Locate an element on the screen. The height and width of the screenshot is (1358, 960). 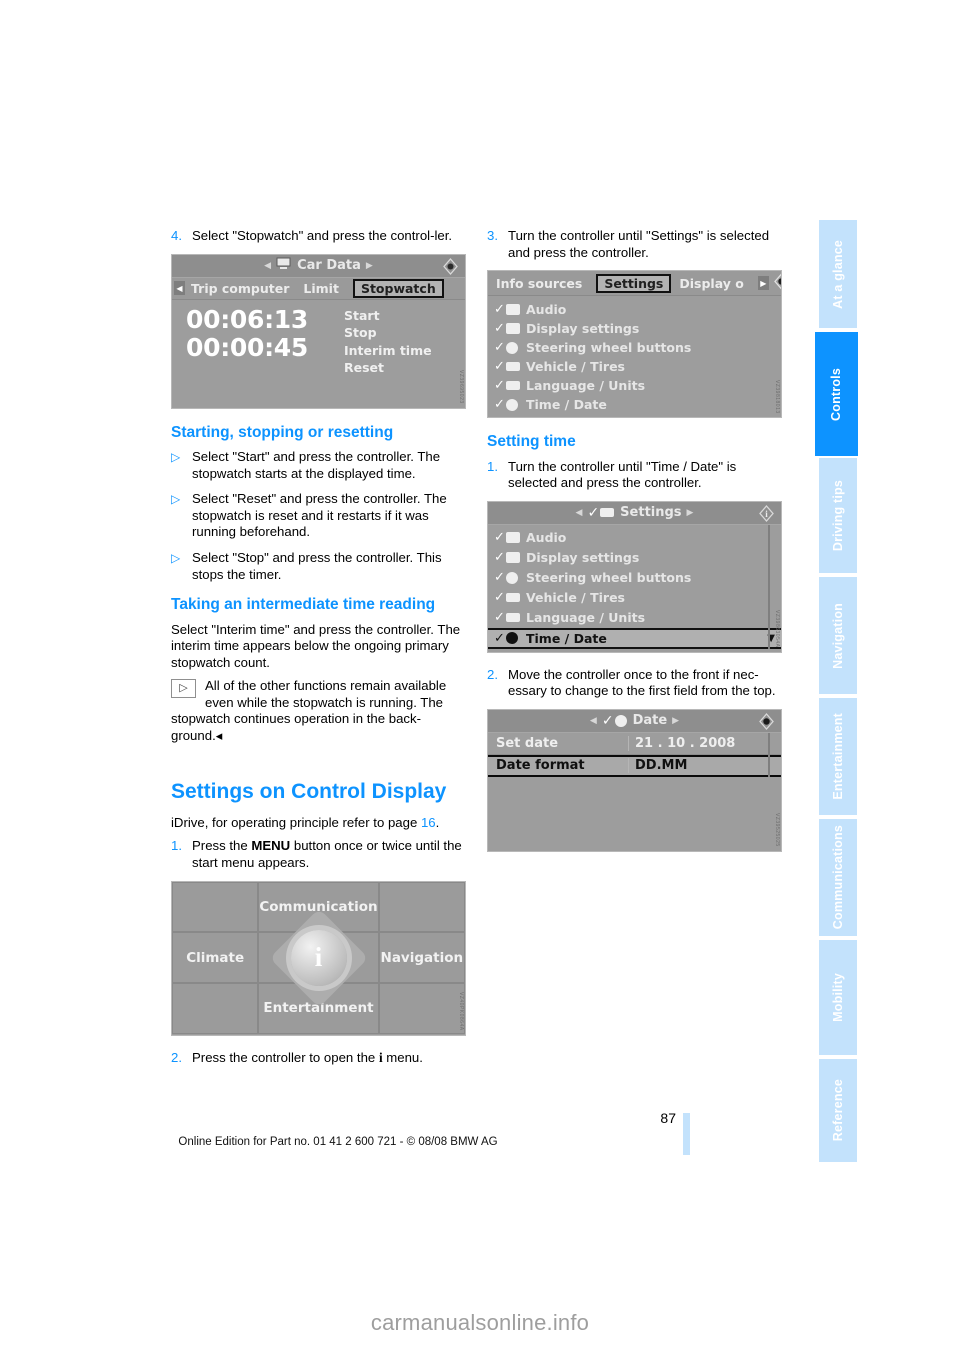
step-number: 1. is located at coordinates (176, 846).